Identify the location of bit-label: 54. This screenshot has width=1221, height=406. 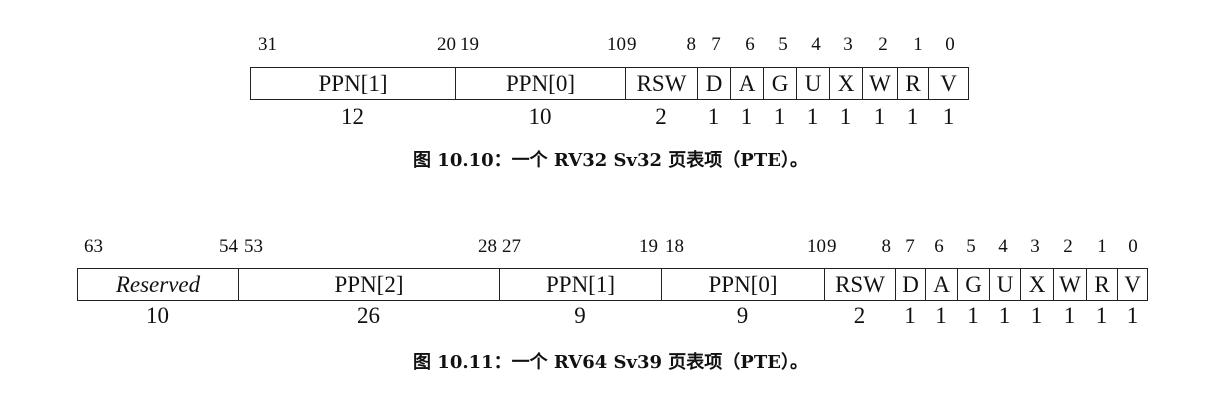
(228, 246).